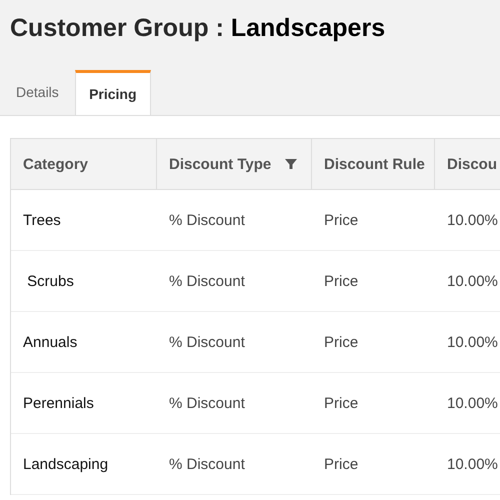  I want to click on column-header: Discount Type, so click(234, 164).